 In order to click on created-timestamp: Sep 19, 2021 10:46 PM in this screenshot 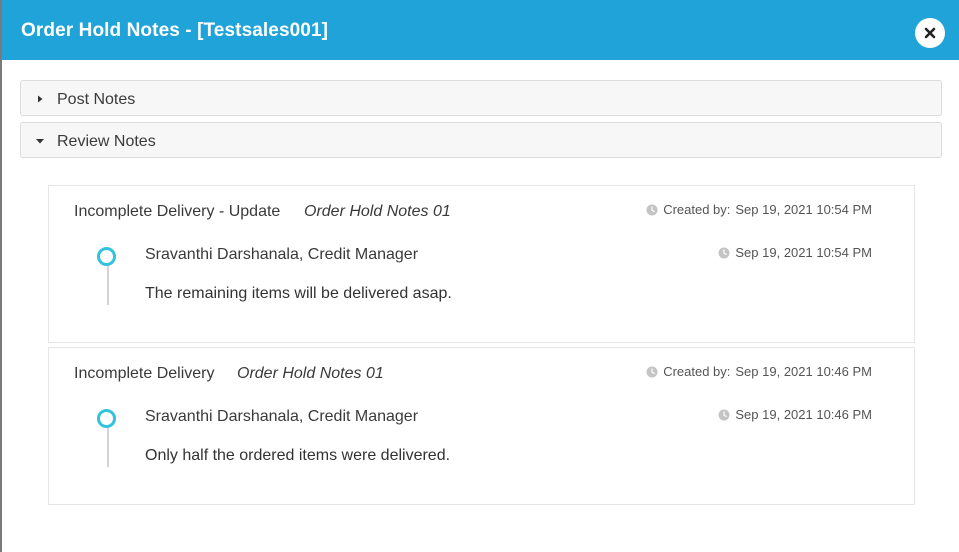, I will do `click(803, 371)`.